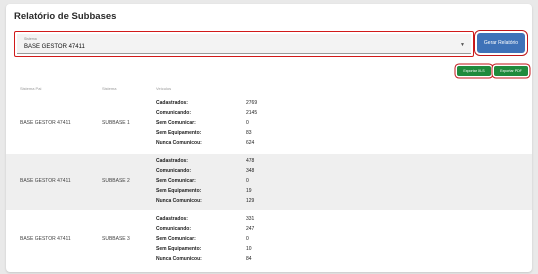 The height and width of the screenshot is (274, 538). I want to click on stat-value: 331, so click(250, 219).